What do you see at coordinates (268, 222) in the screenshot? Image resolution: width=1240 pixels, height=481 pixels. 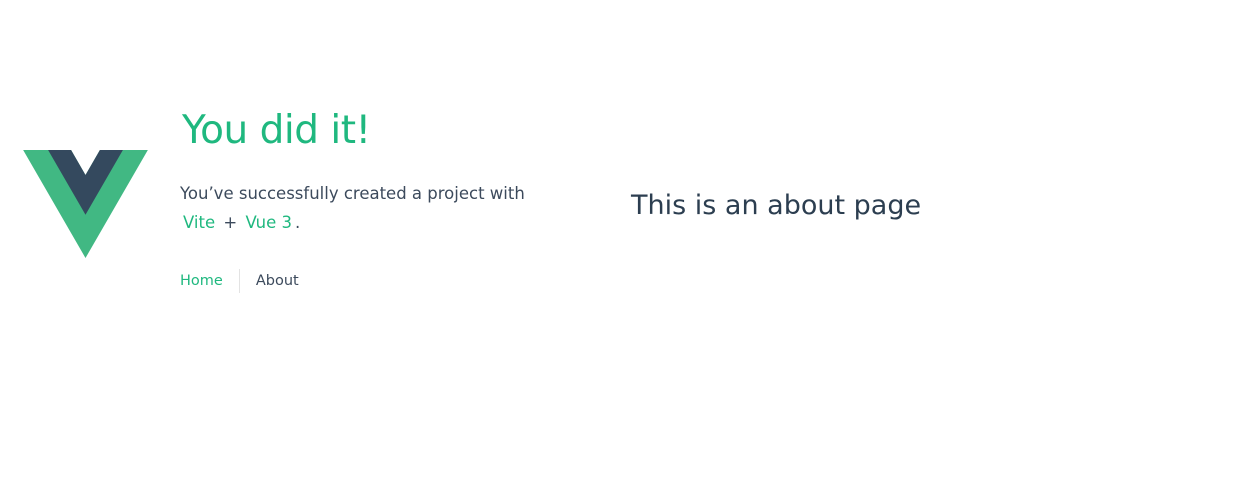 I see `vue-link: Vue 3` at bounding box center [268, 222].